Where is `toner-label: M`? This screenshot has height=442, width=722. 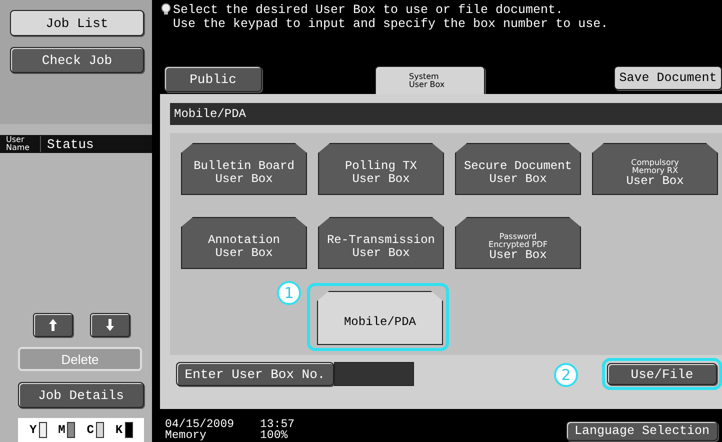 toner-label: M is located at coordinates (62, 430).